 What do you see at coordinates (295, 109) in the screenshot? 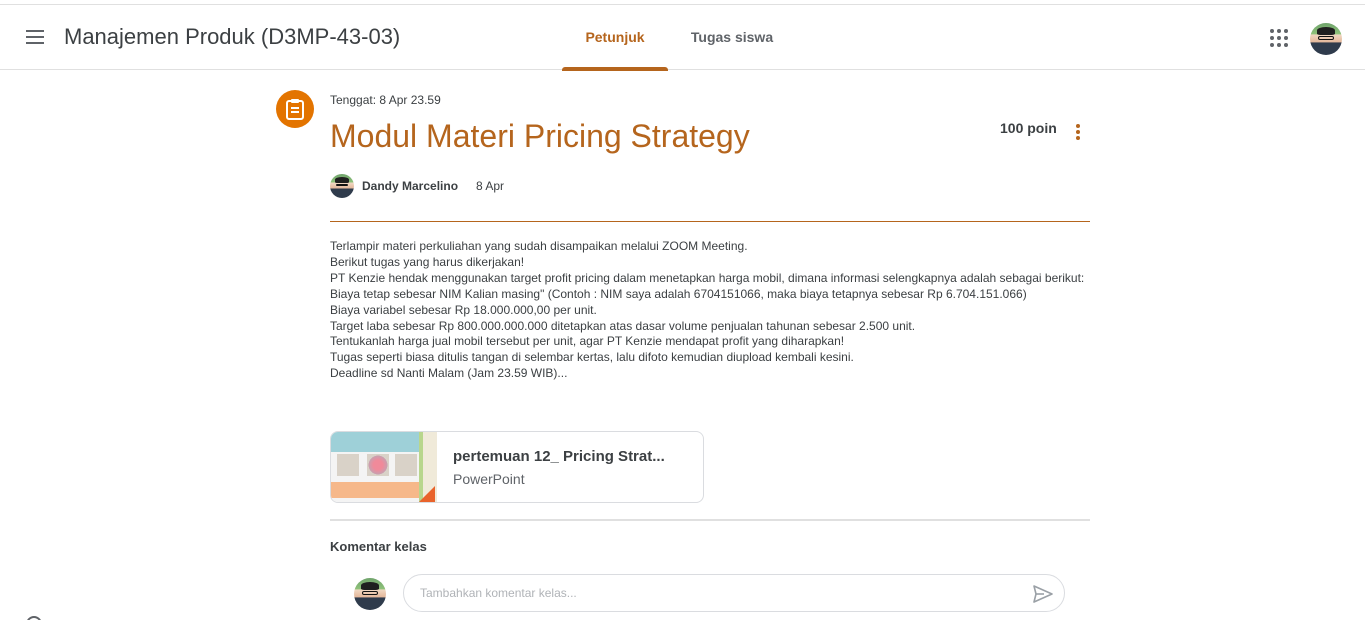
I see `assignment-icon` at bounding box center [295, 109].